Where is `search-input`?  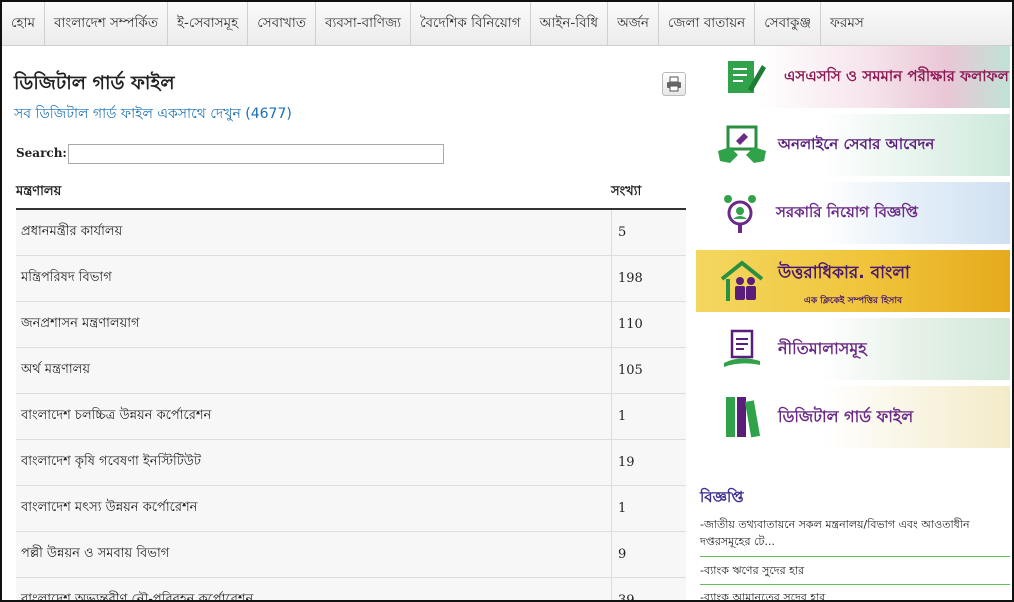 search-input is located at coordinates (256, 154).